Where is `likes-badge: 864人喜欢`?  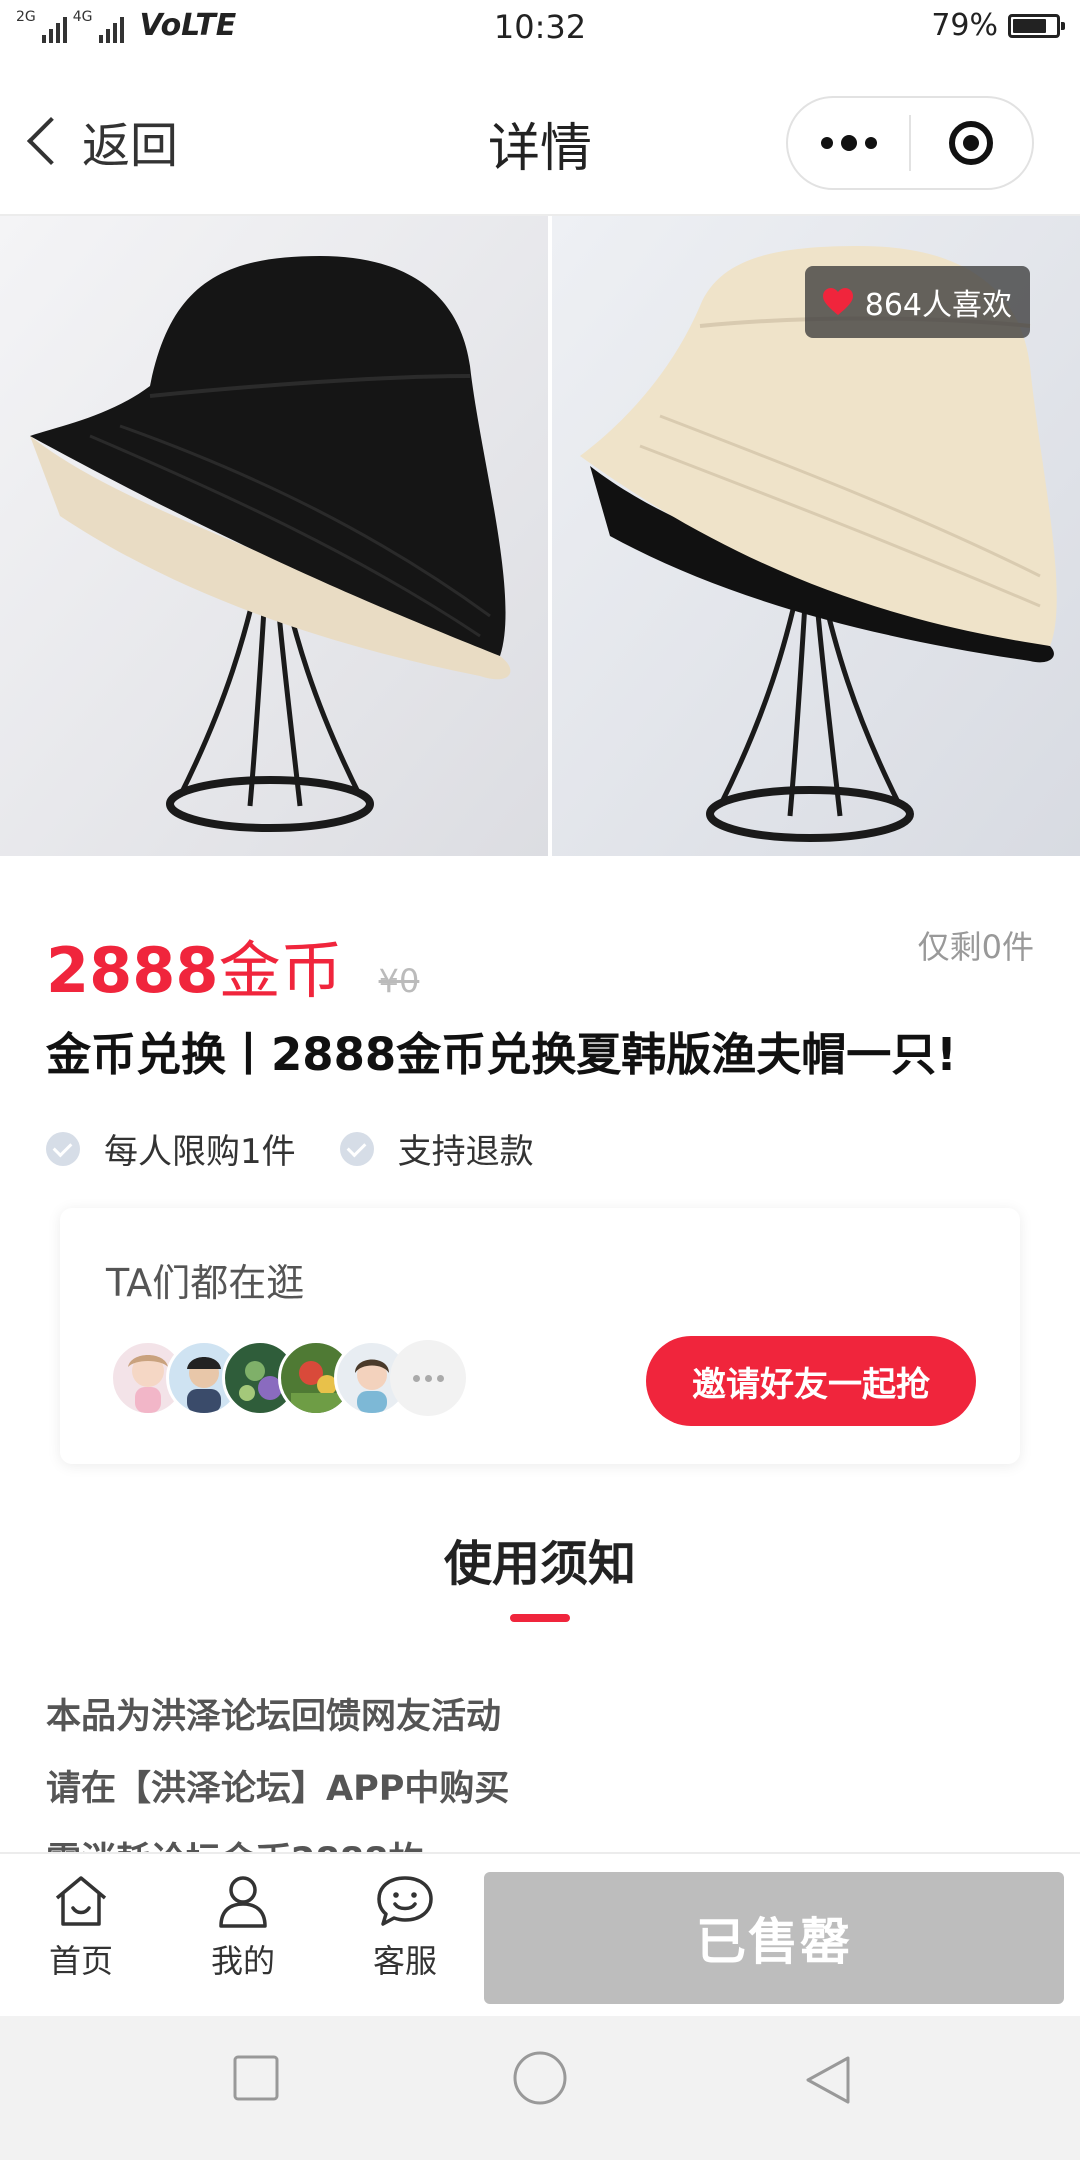 likes-badge: 864人喜欢 is located at coordinates (917, 302).